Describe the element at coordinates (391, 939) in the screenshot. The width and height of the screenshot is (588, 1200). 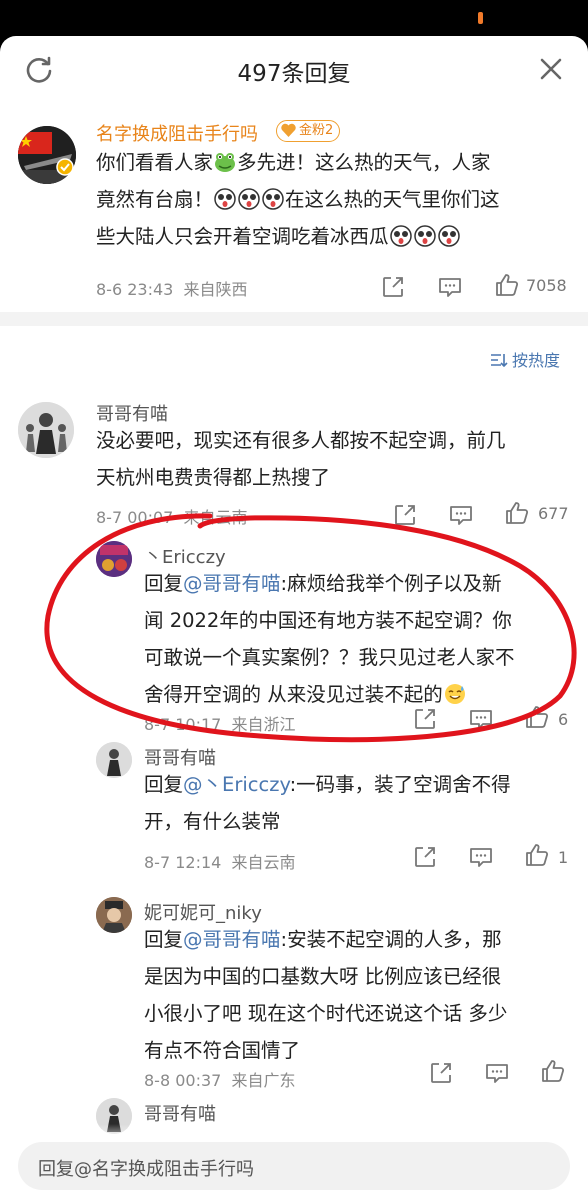
I see `comment-text-part: :安装不起空调的人多，那` at that location.